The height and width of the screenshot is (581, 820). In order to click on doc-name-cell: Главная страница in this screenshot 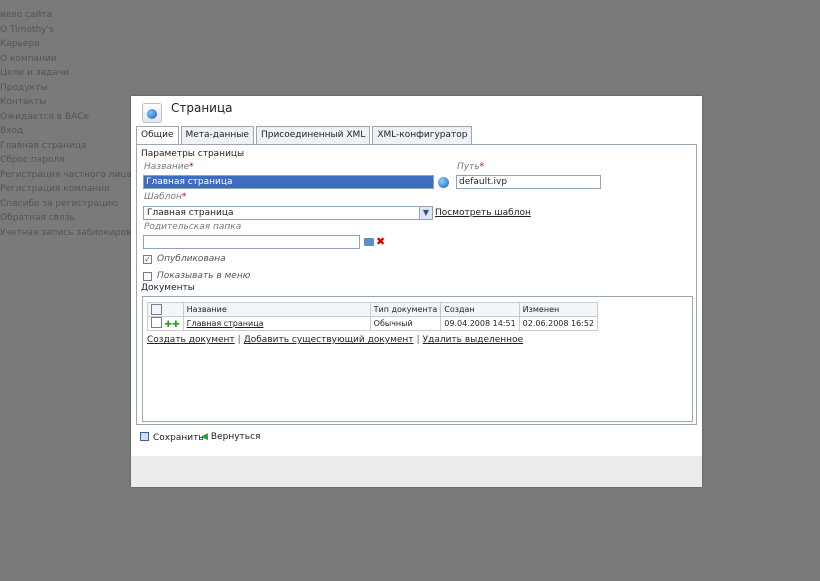, I will do `click(276, 323)`.